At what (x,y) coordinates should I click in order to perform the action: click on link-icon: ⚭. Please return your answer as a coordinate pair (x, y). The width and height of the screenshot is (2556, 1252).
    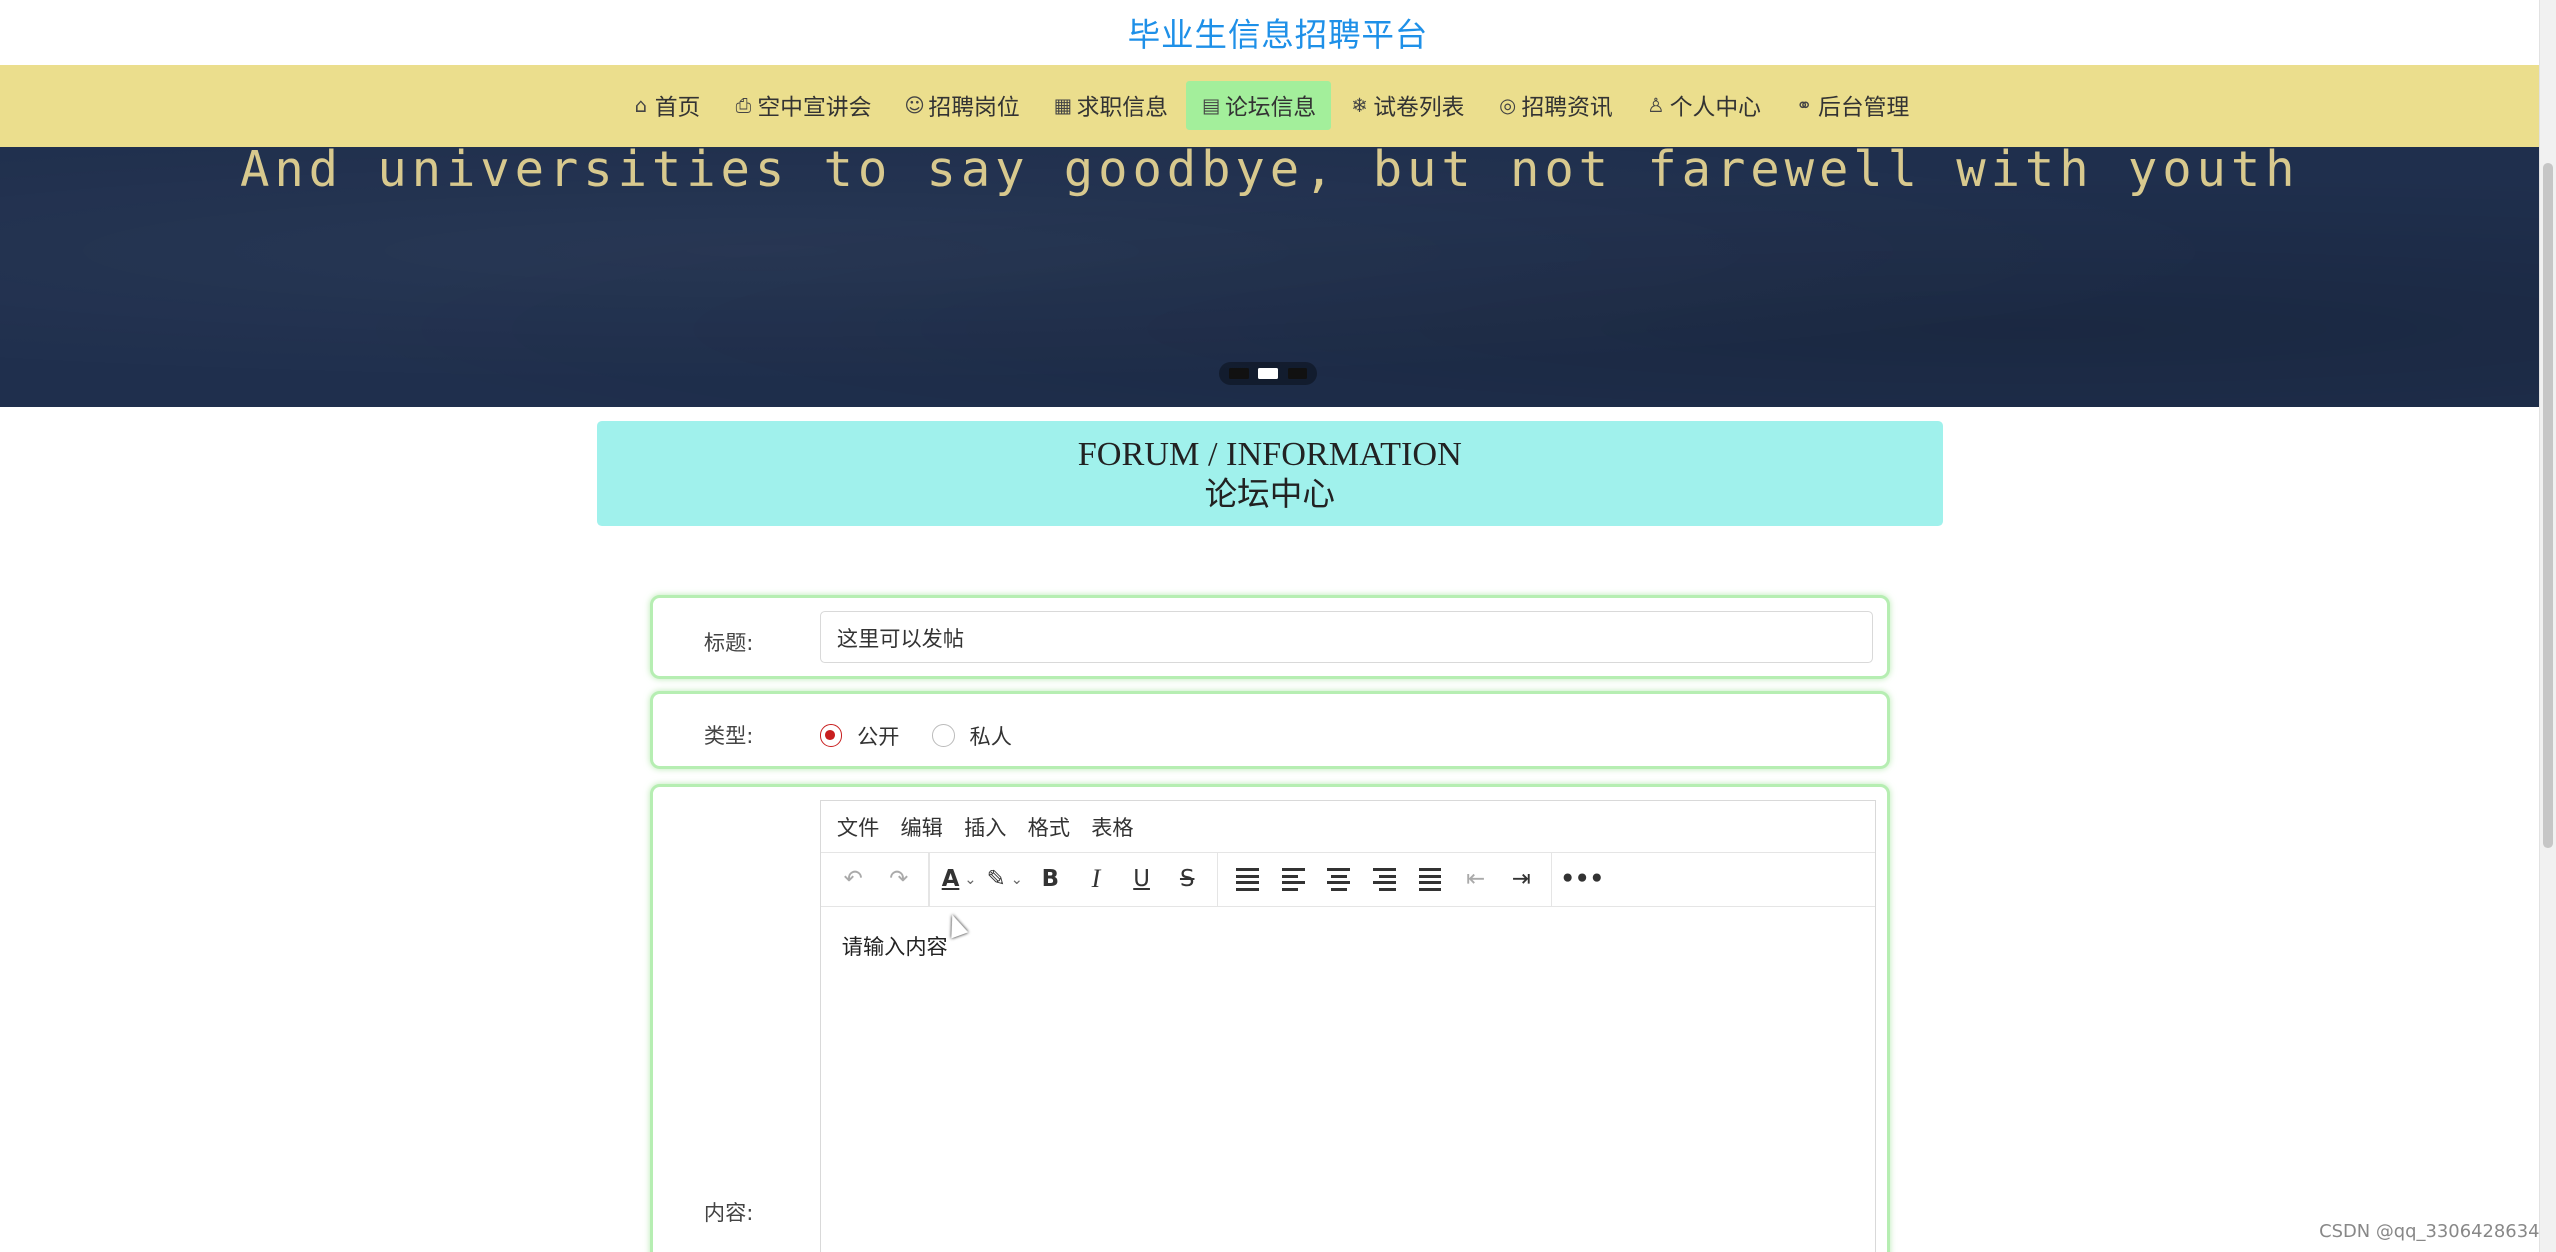
    Looking at the image, I should click on (1804, 106).